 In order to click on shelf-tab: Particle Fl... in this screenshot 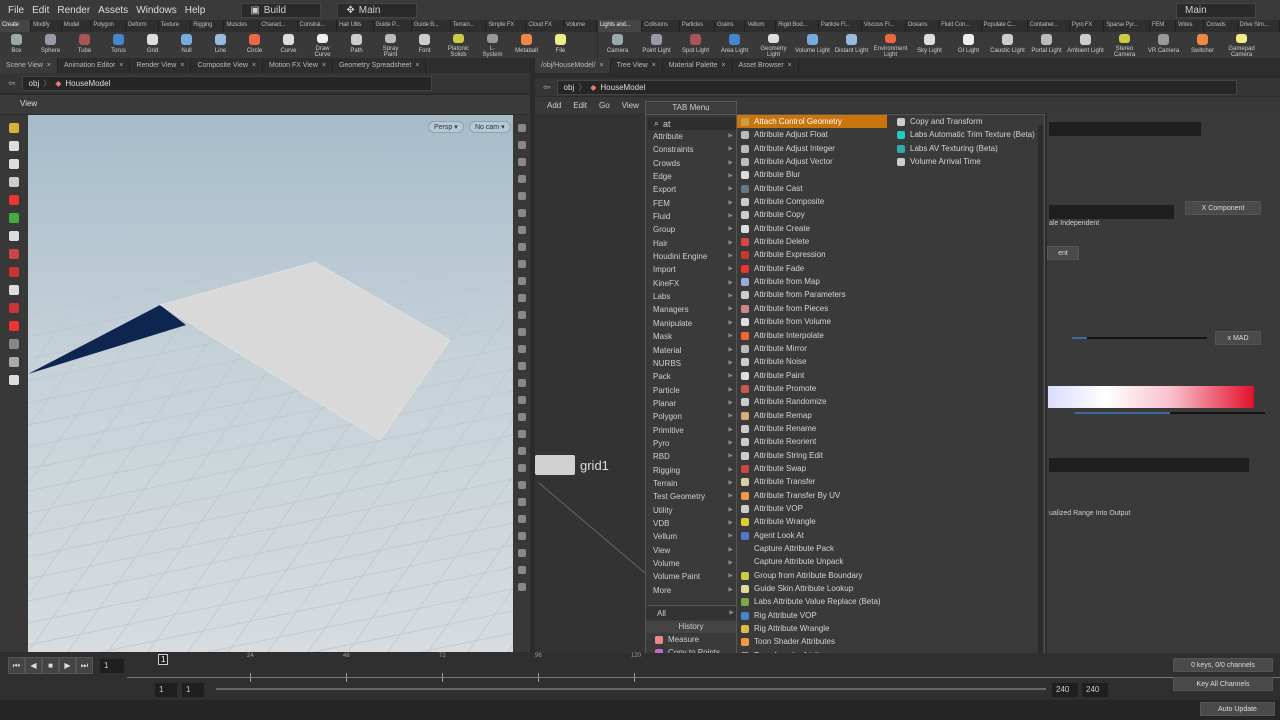, I will do `click(840, 26)`.